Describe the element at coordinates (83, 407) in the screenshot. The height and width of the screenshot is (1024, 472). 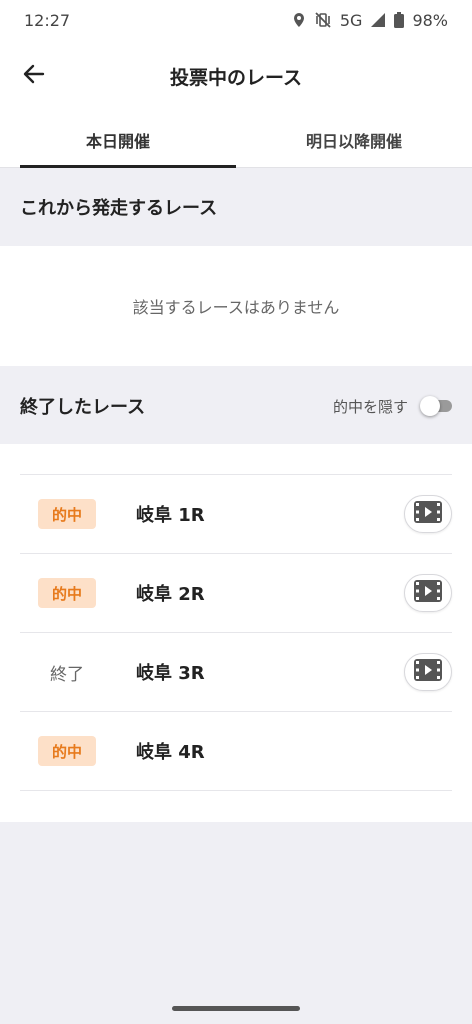
I see `finished-section-title: 終了したレース` at that location.